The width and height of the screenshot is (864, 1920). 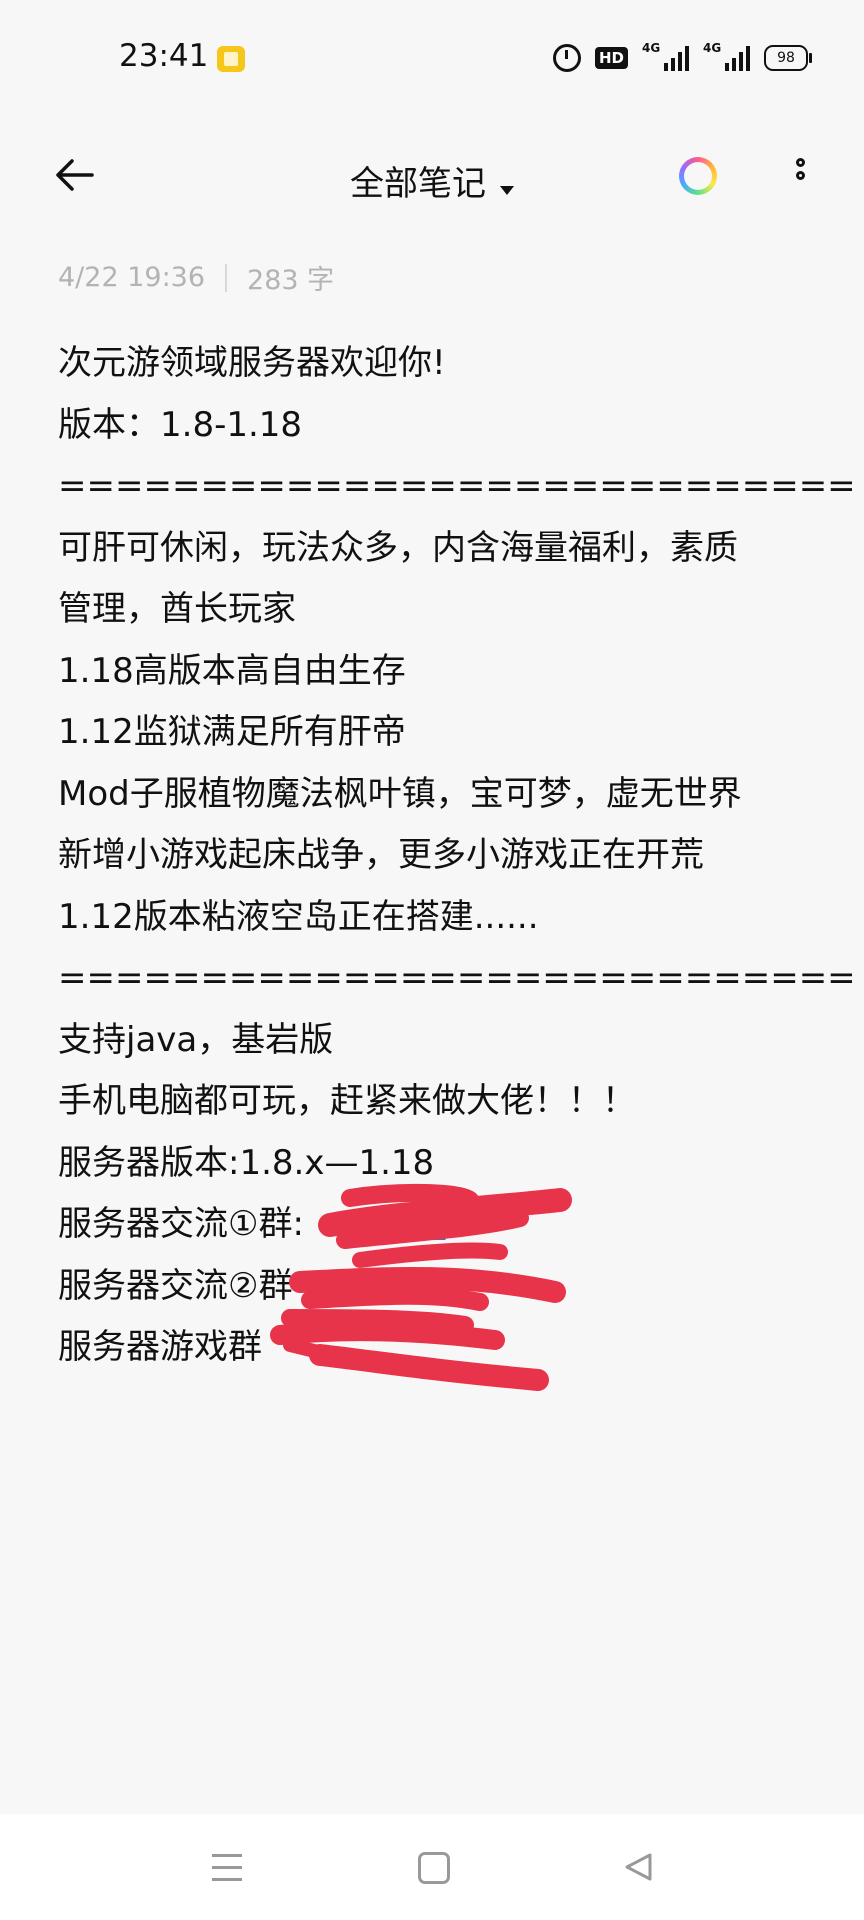 What do you see at coordinates (423, 1286) in the screenshot?
I see `group-number-link: 4` at bounding box center [423, 1286].